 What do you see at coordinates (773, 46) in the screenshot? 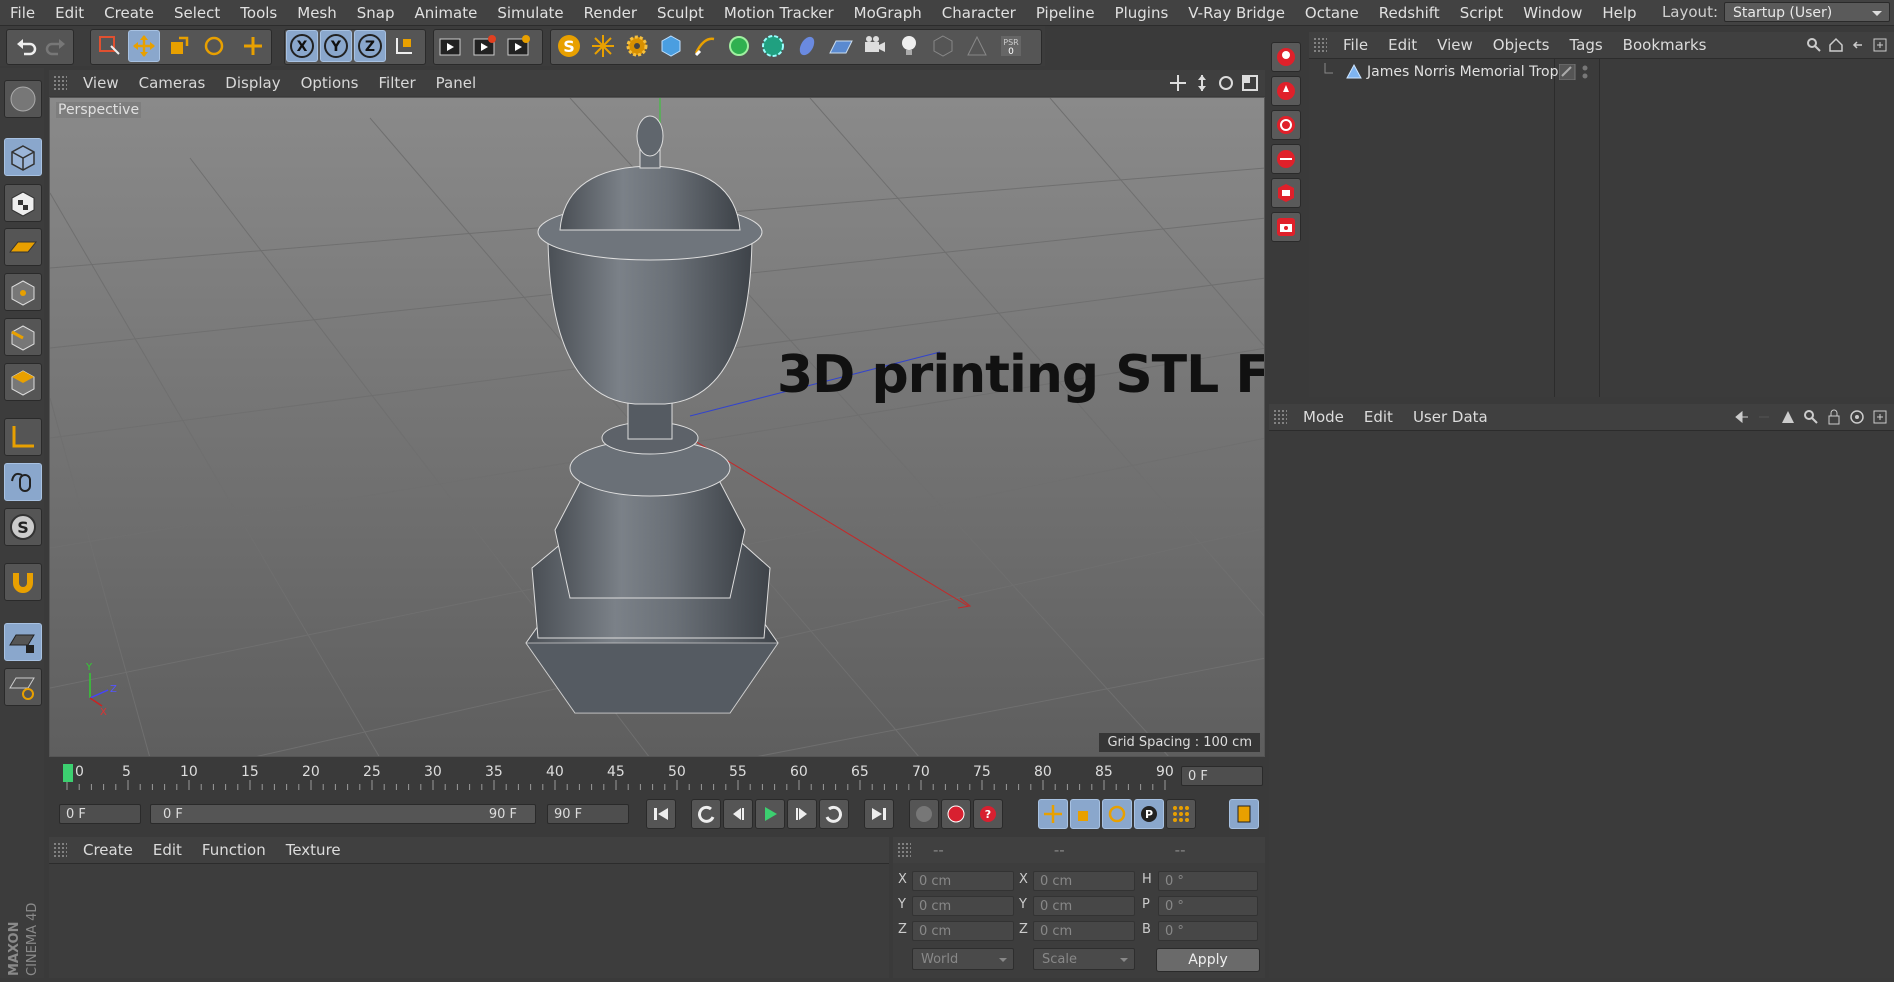
I see `cloner-icon` at bounding box center [773, 46].